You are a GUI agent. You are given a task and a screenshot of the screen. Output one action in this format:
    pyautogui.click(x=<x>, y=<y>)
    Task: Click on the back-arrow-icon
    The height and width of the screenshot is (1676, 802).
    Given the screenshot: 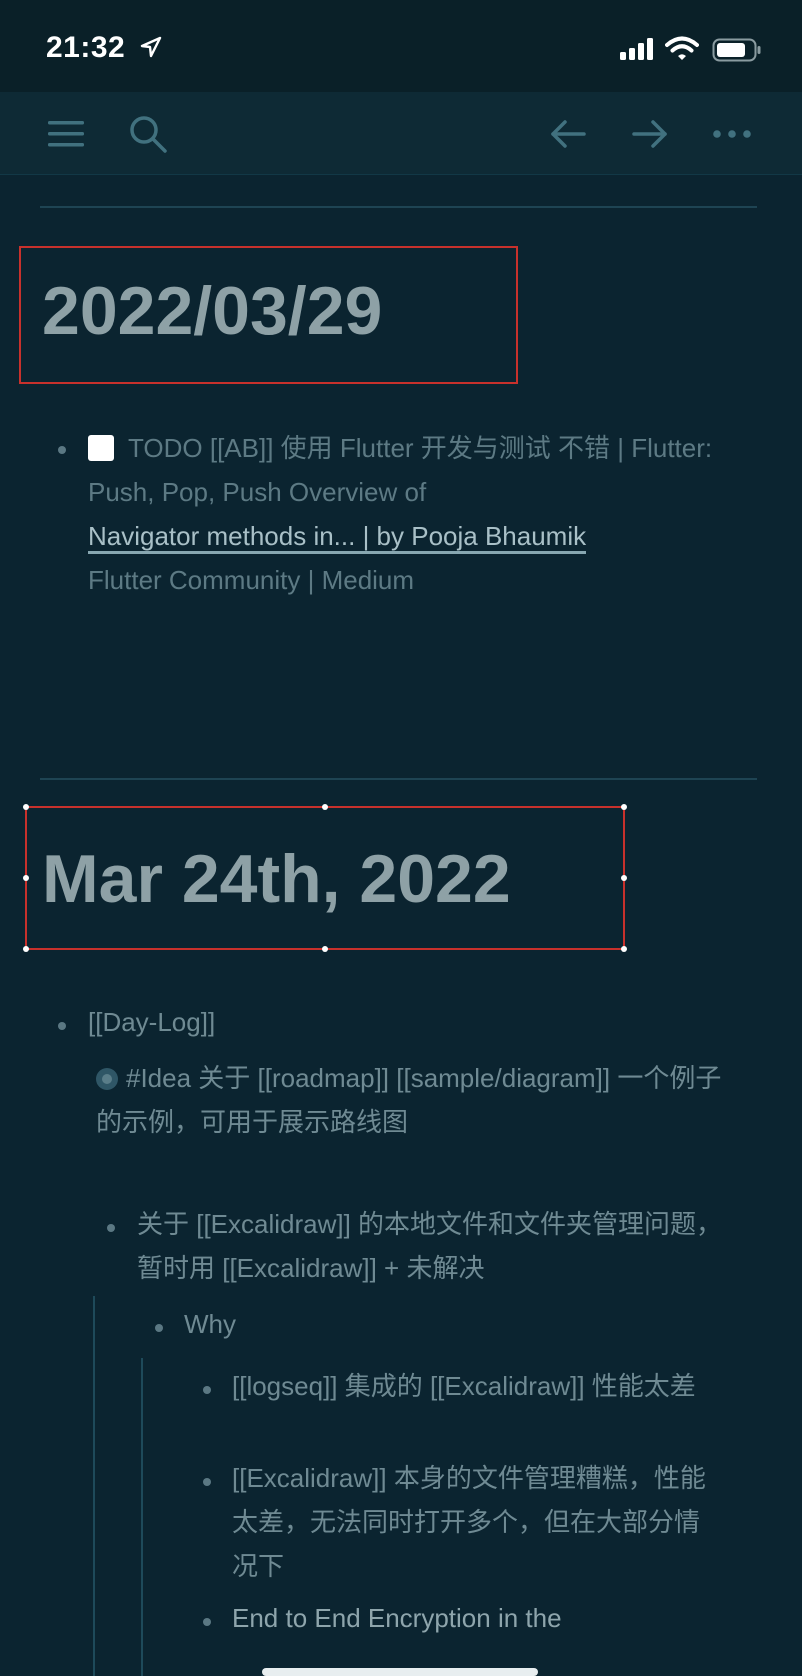 What is the action you would take?
    pyautogui.click(x=568, y=134)
    